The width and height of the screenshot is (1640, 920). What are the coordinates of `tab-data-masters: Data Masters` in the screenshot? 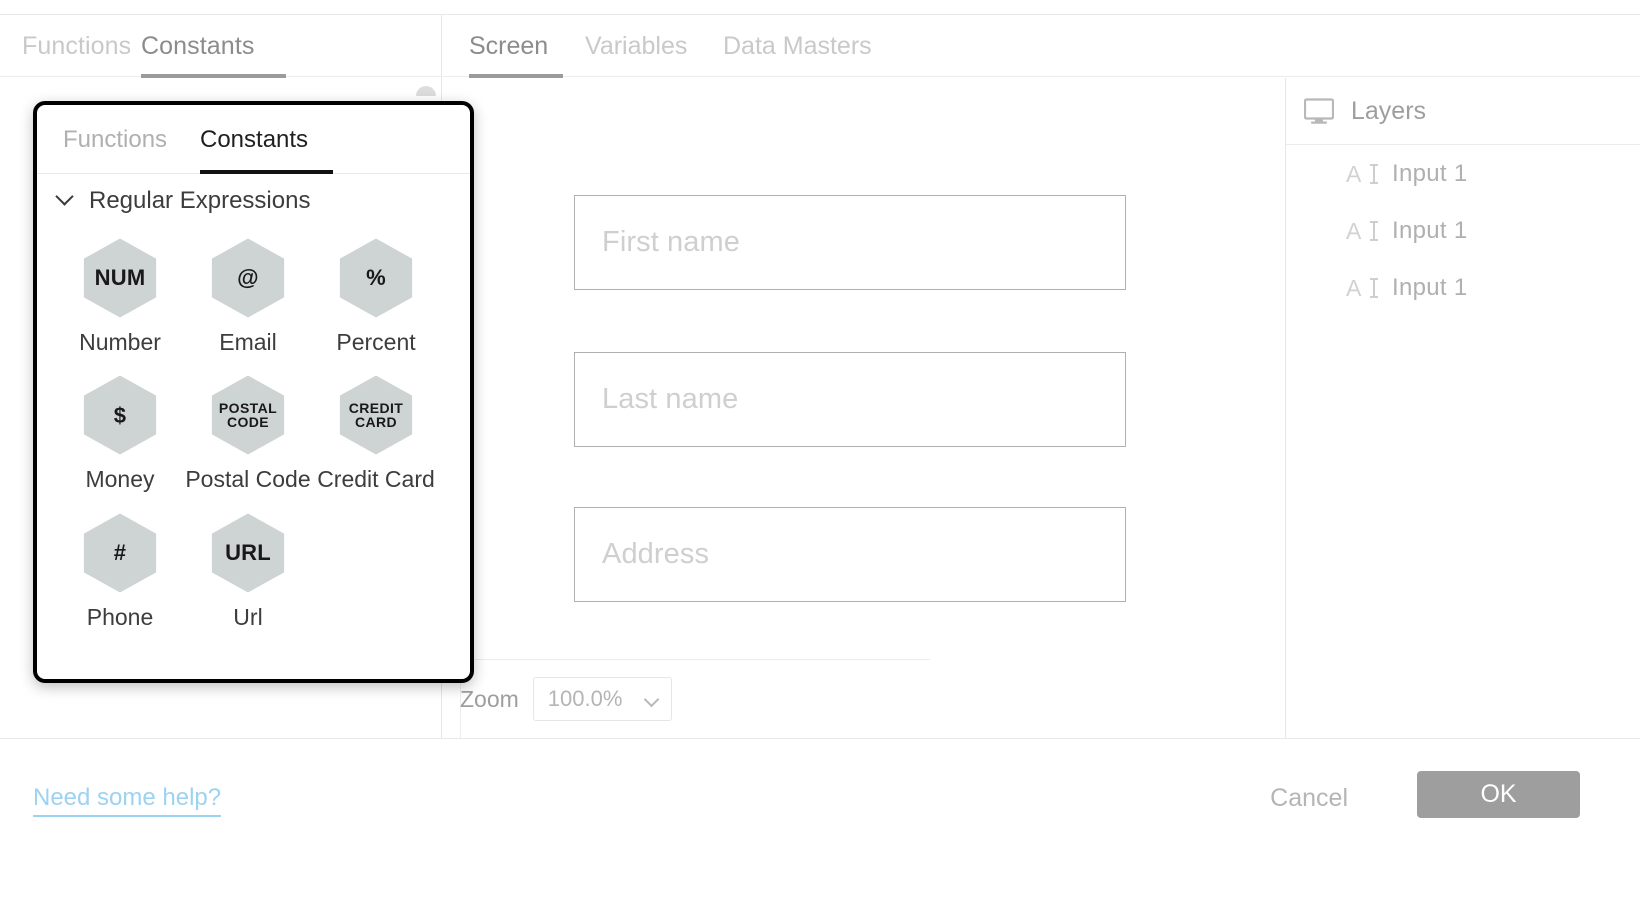 It's located at (797, 46).